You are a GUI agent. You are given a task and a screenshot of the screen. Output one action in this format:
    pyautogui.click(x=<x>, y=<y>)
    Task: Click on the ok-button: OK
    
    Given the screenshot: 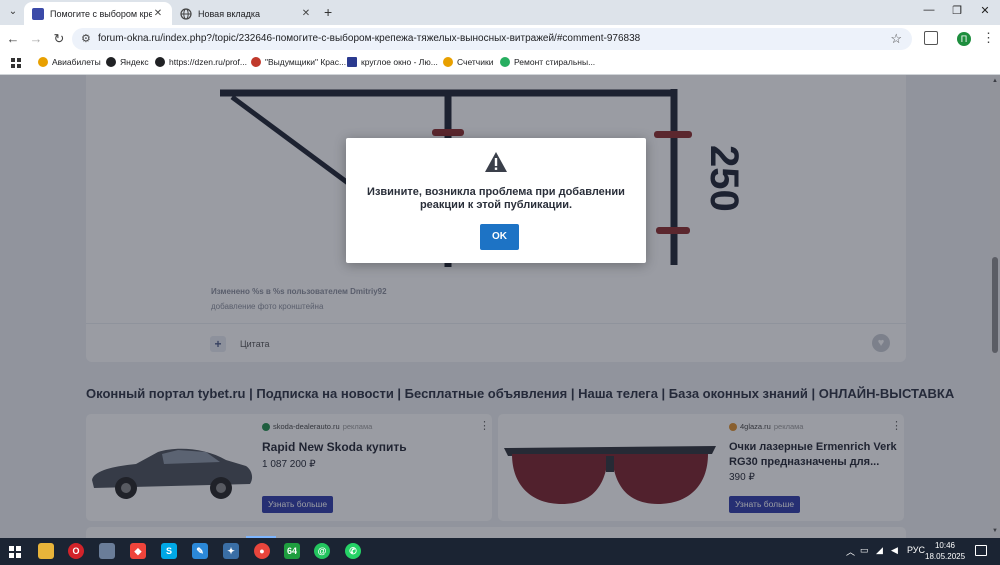 What is the action you would take?
    pyautogui.click(x=499, y=237)
    